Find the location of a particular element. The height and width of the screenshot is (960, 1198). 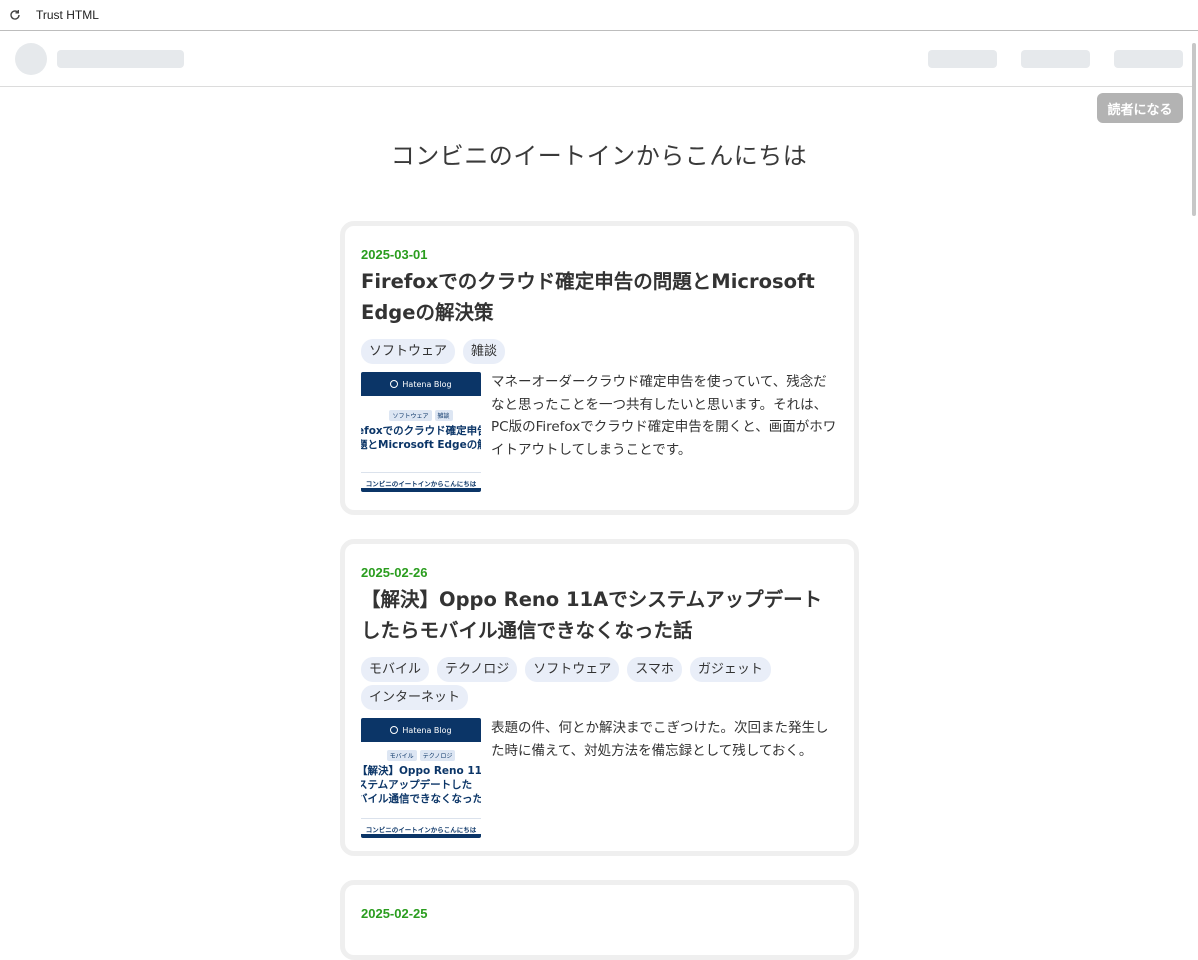

article-title: Firefoxでのクラウド確定申告の問題とMicrosoft Edgeの解決策 is located at coordinates (599, 297).